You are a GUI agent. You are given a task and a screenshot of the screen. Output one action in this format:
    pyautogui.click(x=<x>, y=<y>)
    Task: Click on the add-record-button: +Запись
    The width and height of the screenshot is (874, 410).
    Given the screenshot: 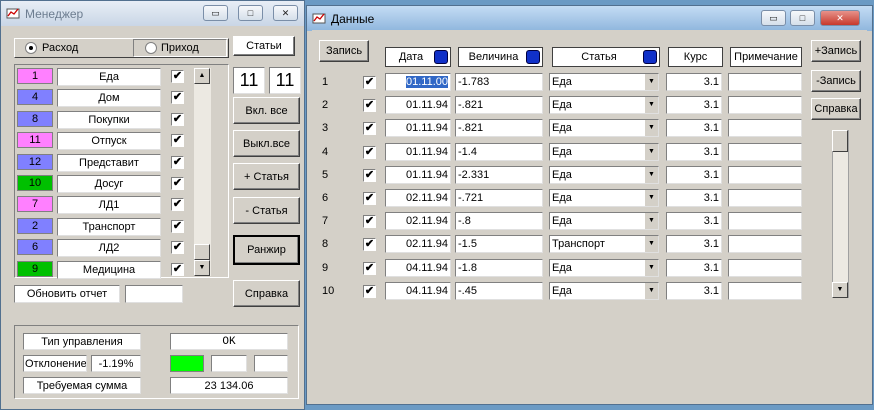 What is the action you would take?
    pyautogui.click(x=836, y=51)
    